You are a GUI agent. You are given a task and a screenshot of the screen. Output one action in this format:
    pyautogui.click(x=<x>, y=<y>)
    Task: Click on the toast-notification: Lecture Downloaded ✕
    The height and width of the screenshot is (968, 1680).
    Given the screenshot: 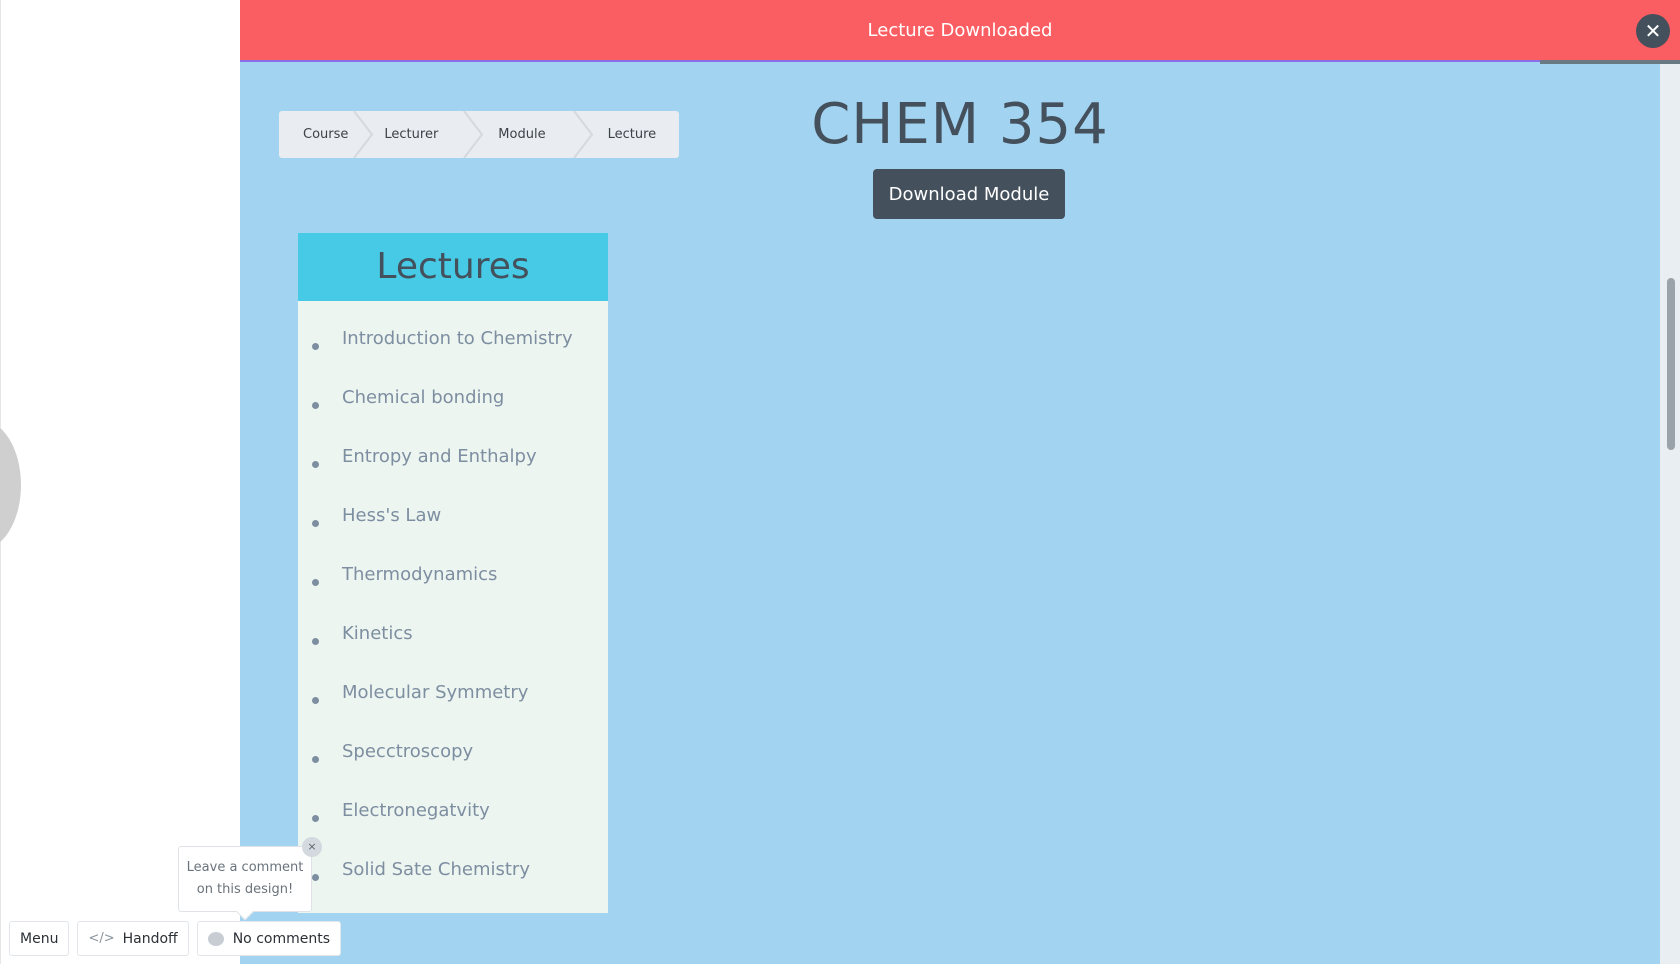 What is the action you would take?
    pyautogui.click(x=960, y=31)
    